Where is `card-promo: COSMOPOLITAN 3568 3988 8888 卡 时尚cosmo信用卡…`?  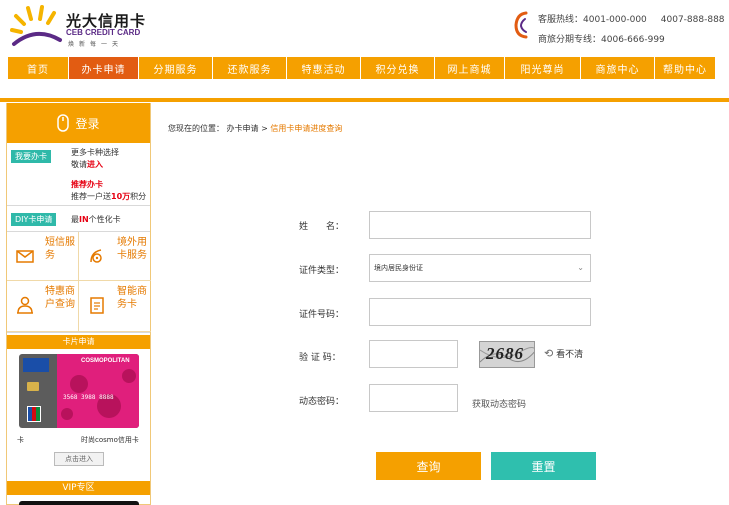 card-promo: COSMOPOLITAN 3568 3988 8888 卡 时尚cosmo信用卡… is located at coordinates (78, 415).